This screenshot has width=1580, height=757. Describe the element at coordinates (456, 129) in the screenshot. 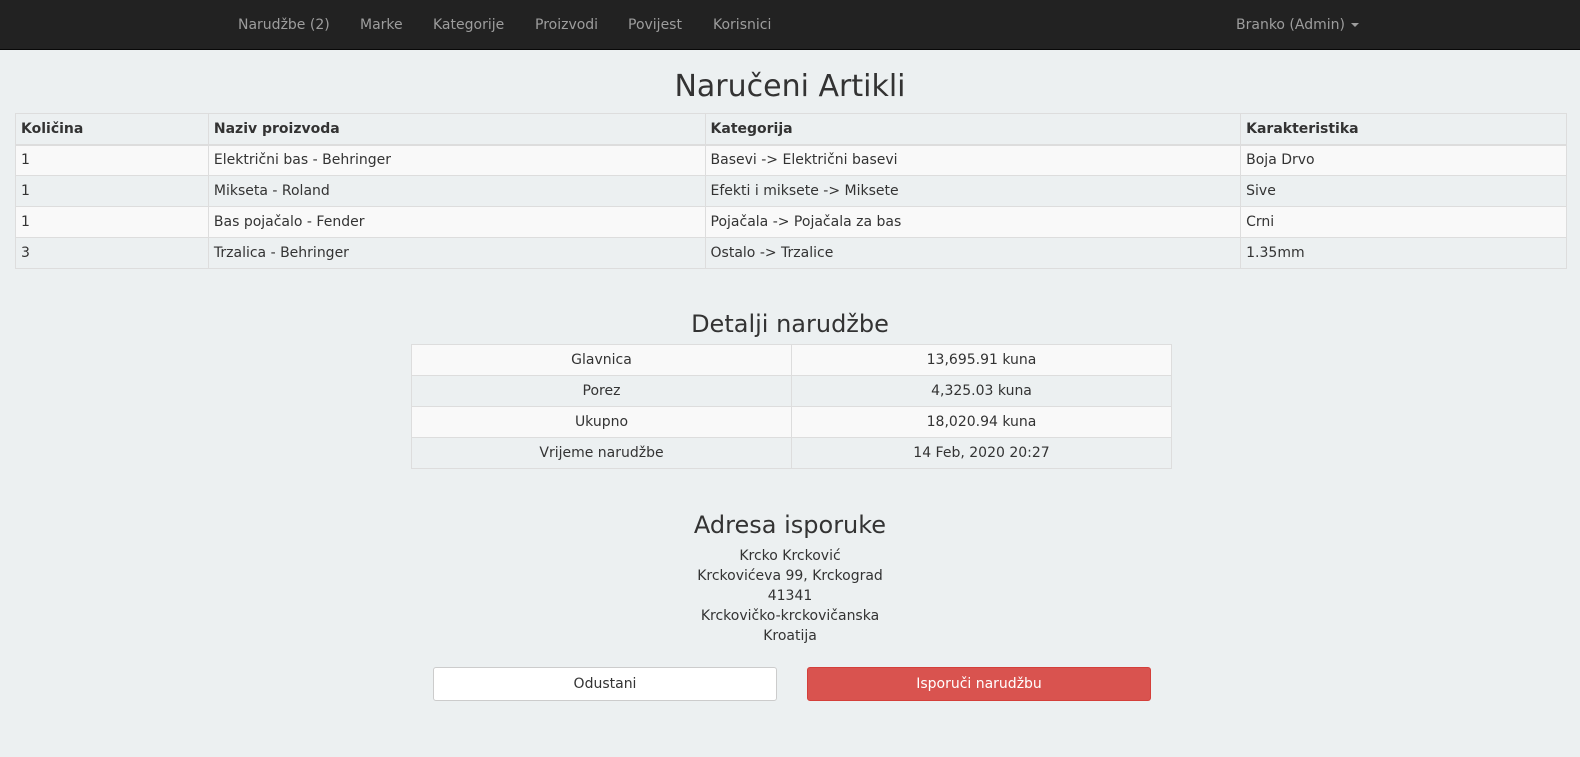

I see `column-header-product-name: Naziv proizvoda` at that location.